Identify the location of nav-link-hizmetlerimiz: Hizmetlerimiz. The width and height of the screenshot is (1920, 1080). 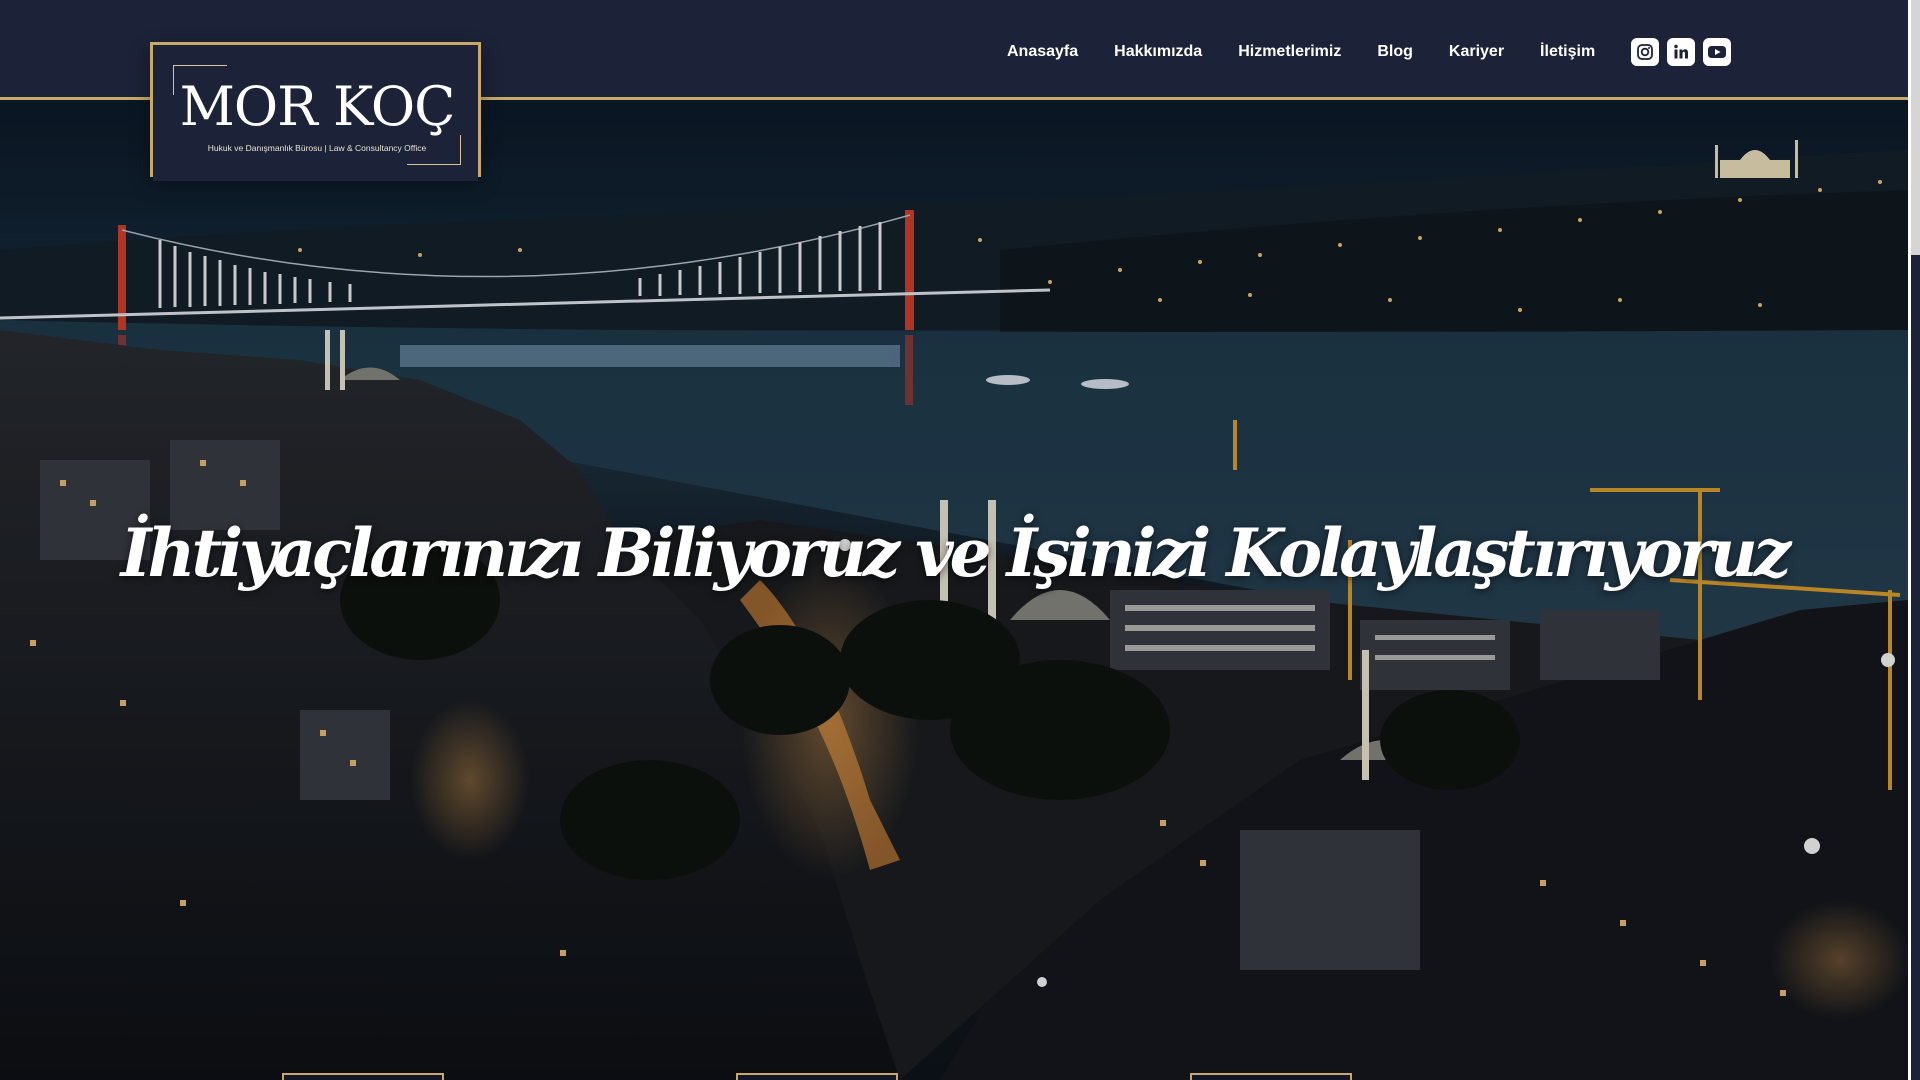
(1289, 52).